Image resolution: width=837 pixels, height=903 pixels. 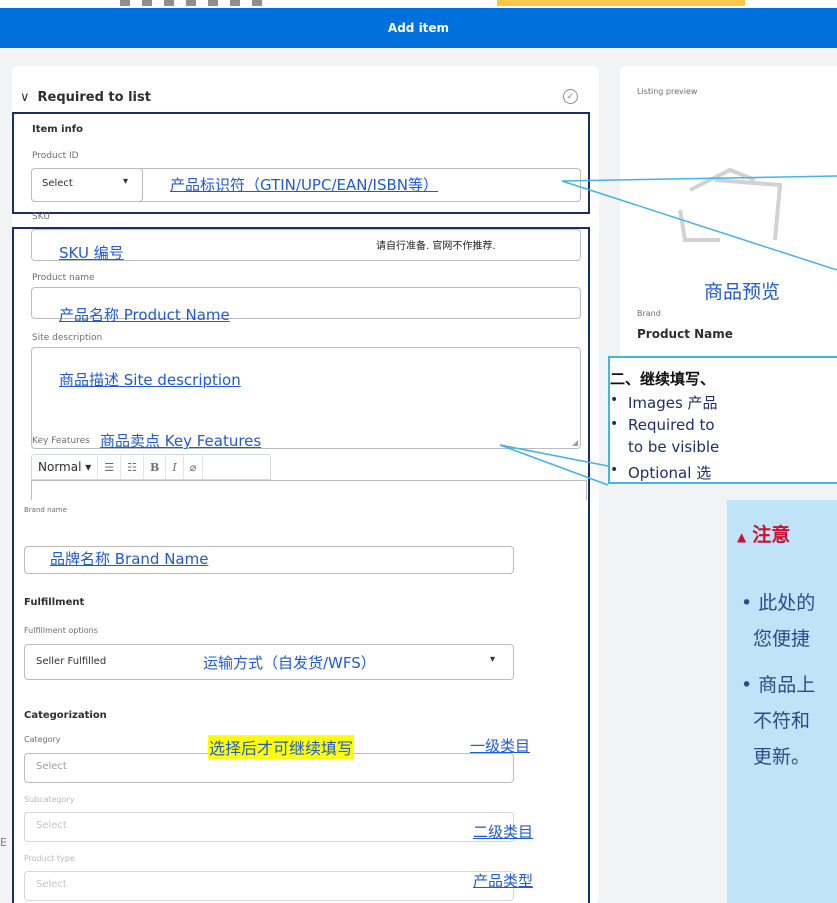 I want to click on attention-title: ▲ 注意, so click(x=763, y=533).